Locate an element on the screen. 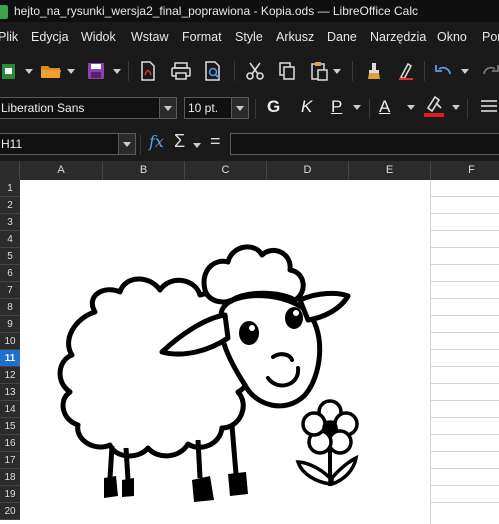 This screenshot has width=499, height=524. export-pdf-icon is located at coordinates (148, 71).